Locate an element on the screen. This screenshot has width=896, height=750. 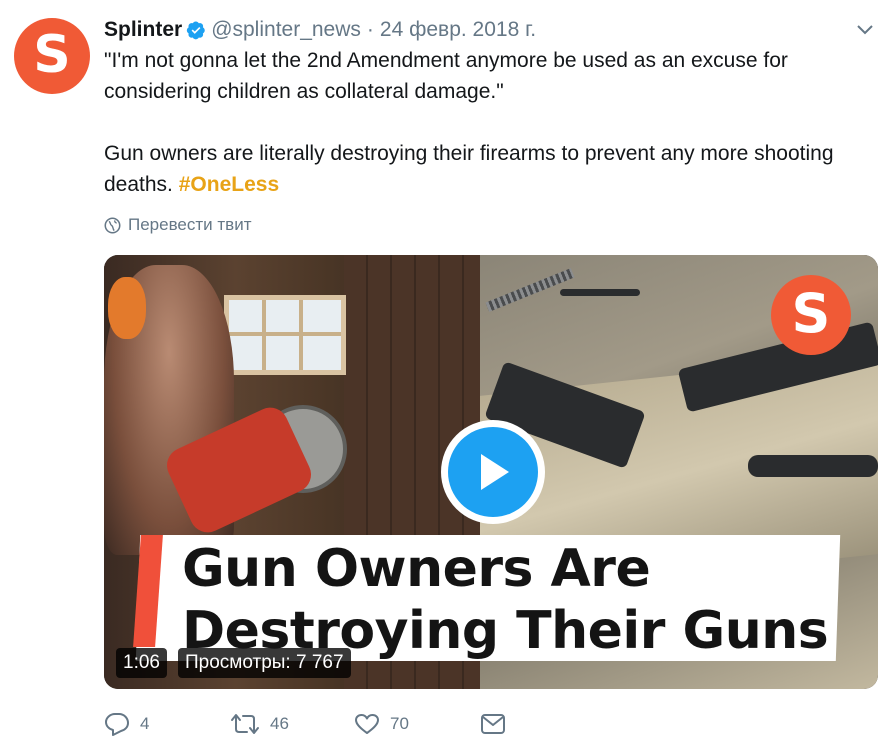
reply-button: 4 is located at coordinates (167, 724).